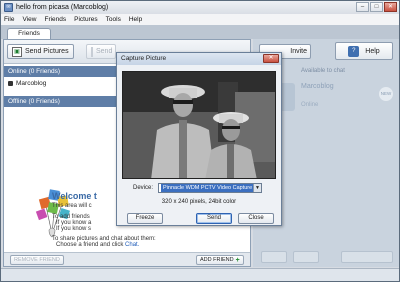 The image size is (400, 282). I want to click on help-icon: ?, so click(354, 51).